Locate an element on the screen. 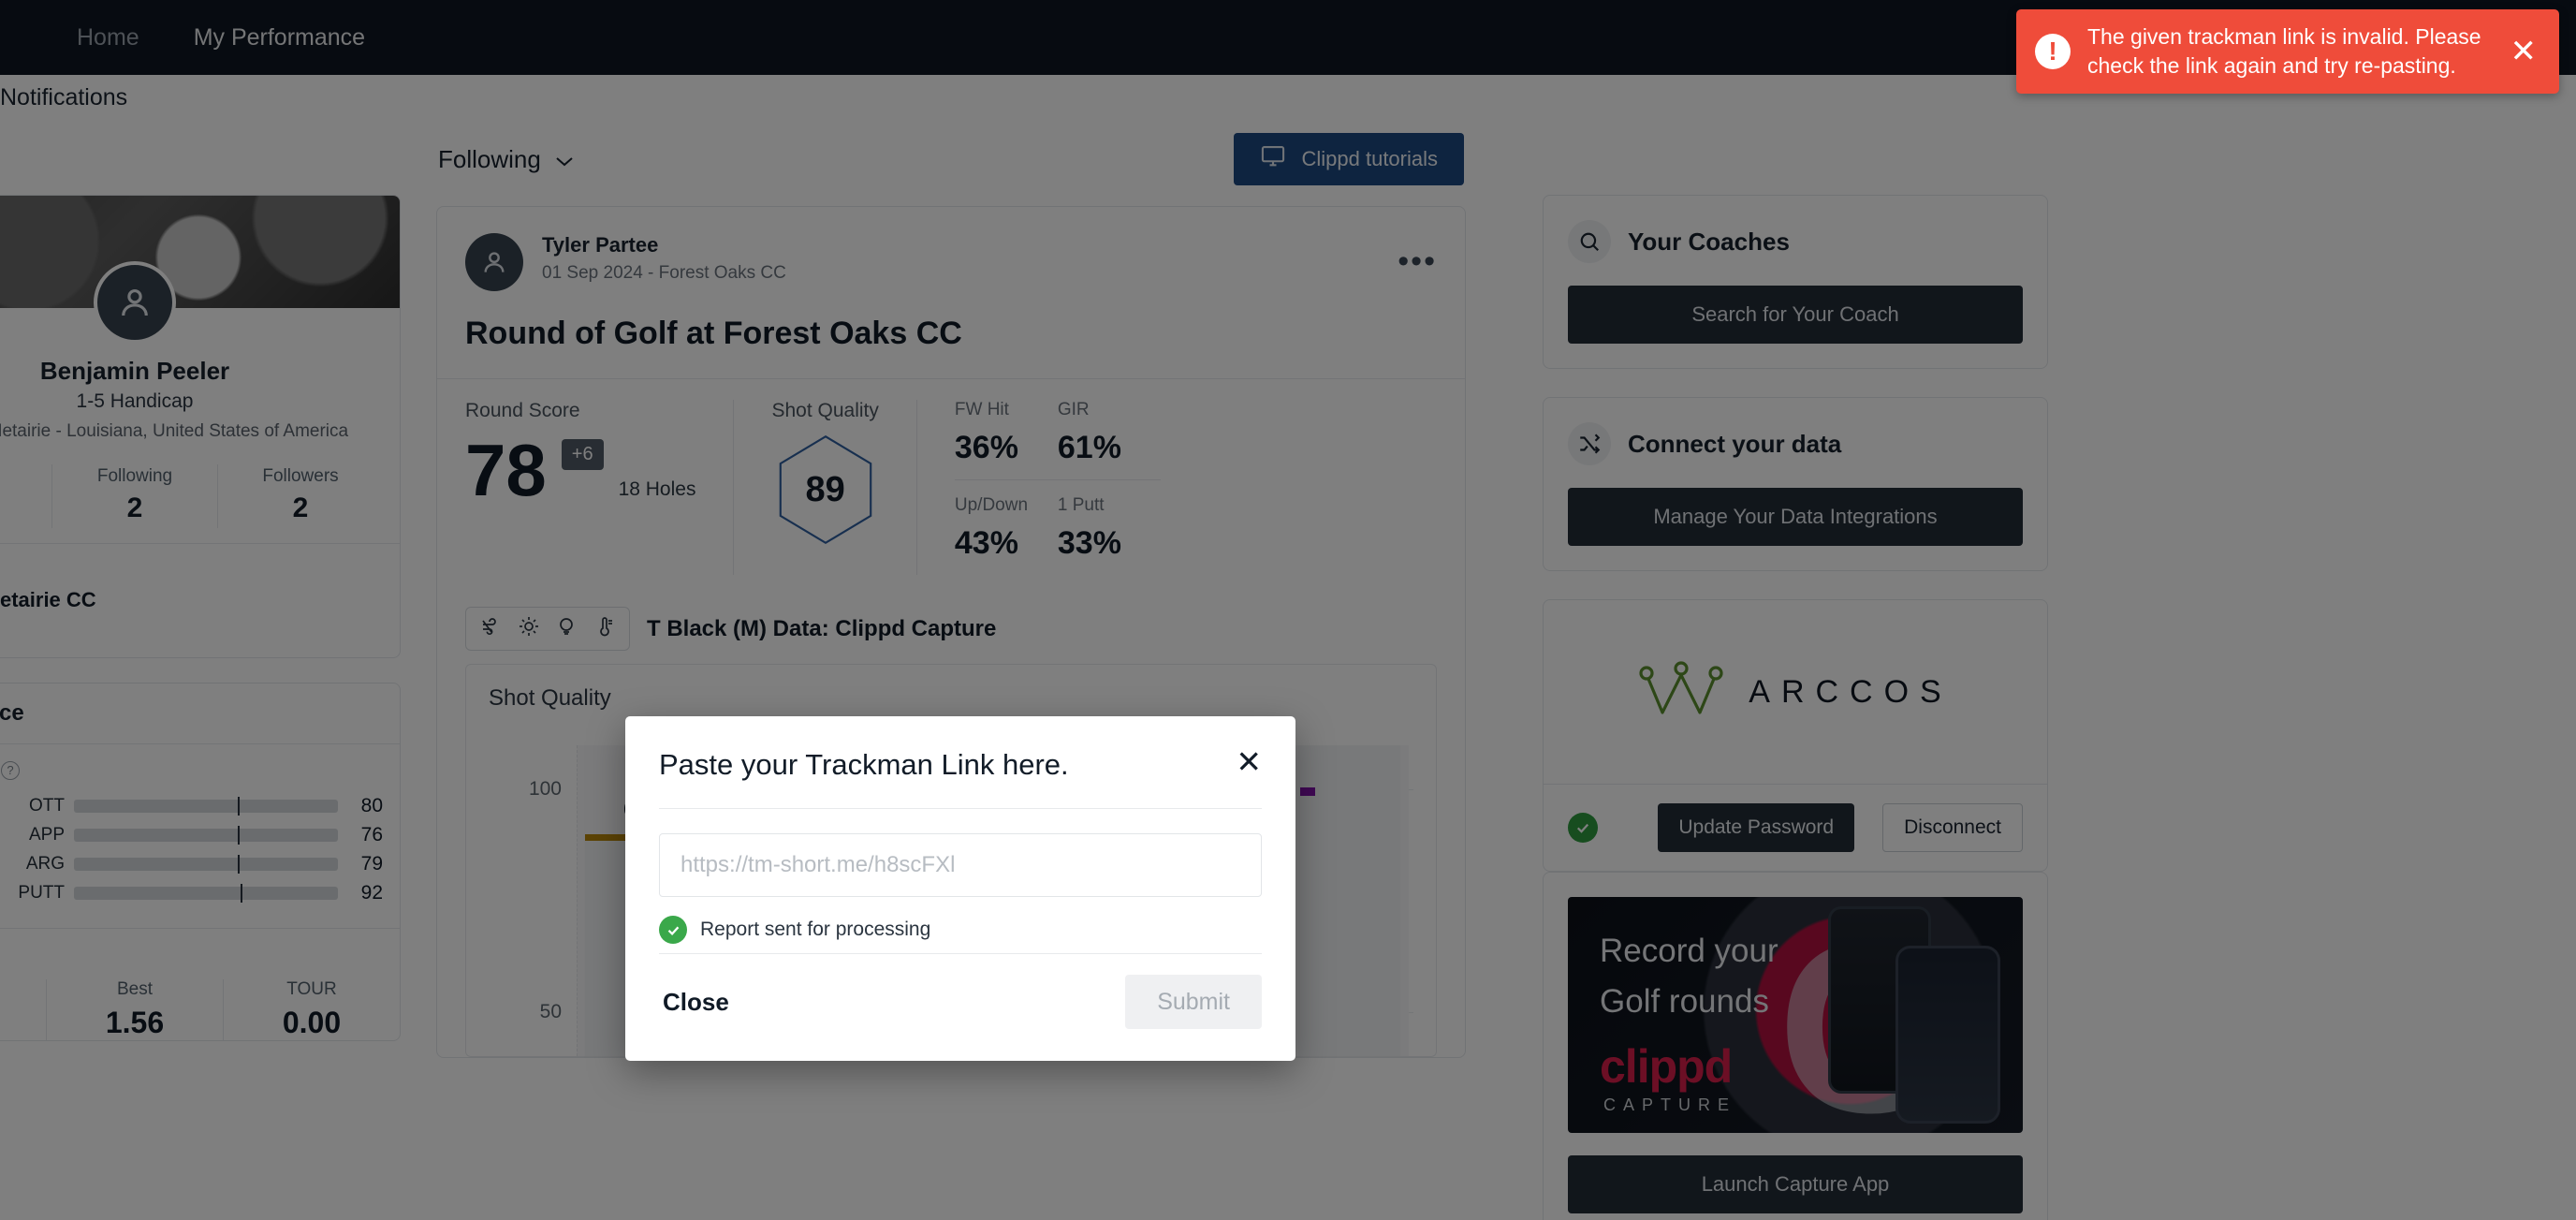 This screenshot has height=1220, width=2576. modal-title: Paste your Trackman Link here. is located at coordinates (864, 764).